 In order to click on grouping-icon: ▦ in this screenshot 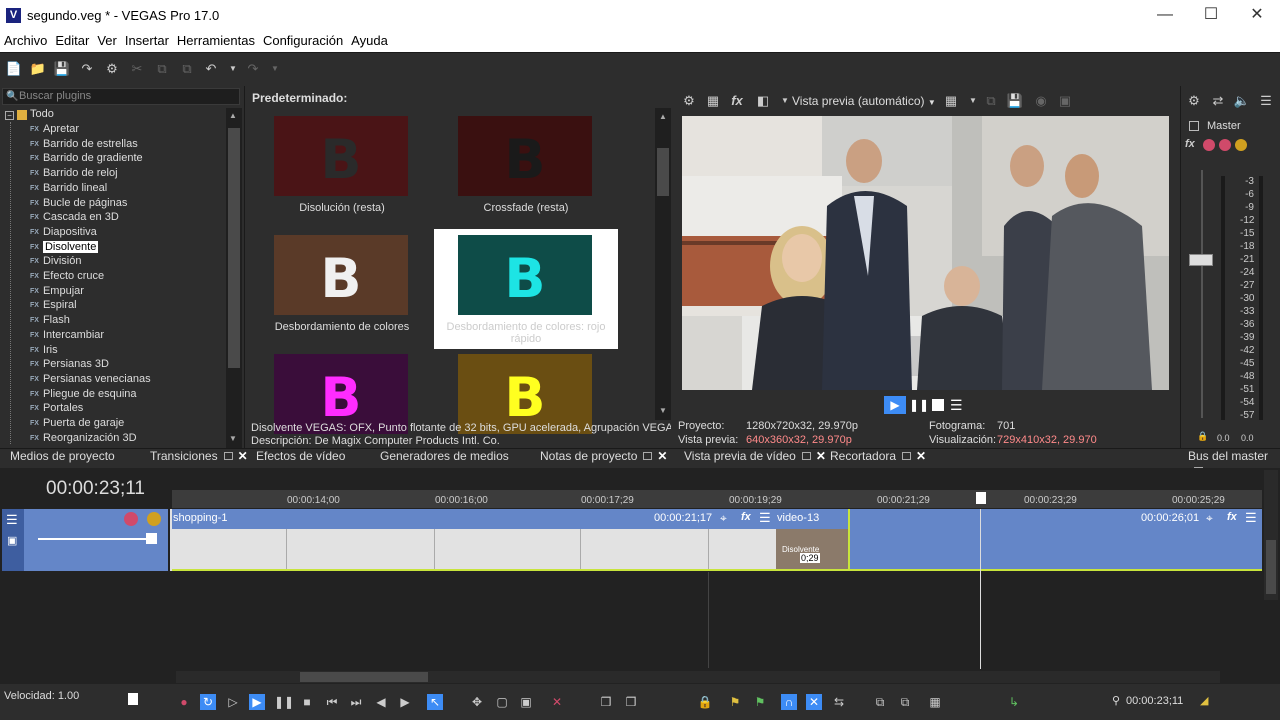, I will do `click(935, 702)`.